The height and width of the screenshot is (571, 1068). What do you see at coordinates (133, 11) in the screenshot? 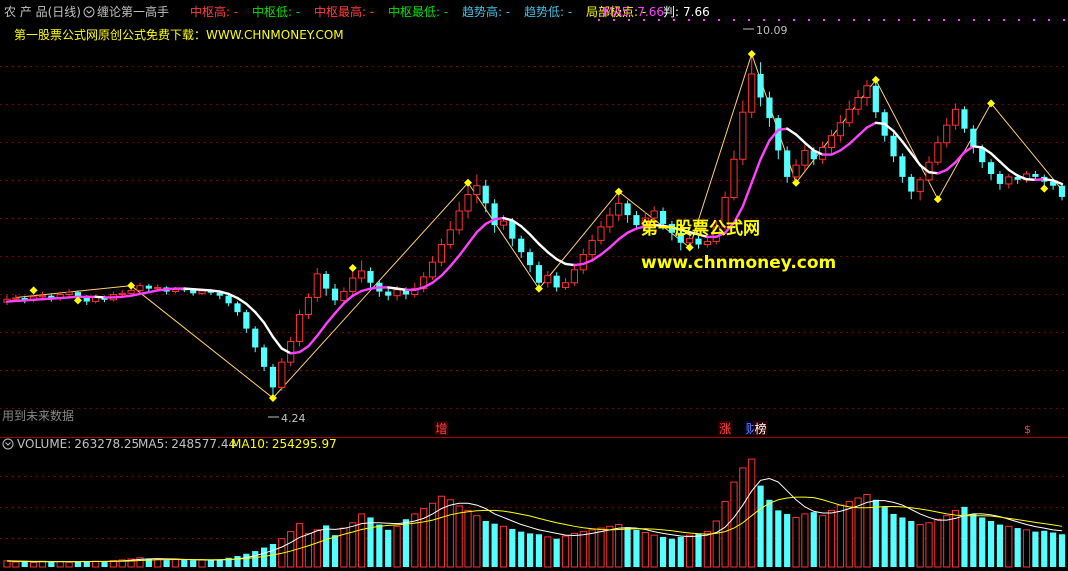
I see `indicator-name: 缠论第一高手` at bounding box center [133, 11].